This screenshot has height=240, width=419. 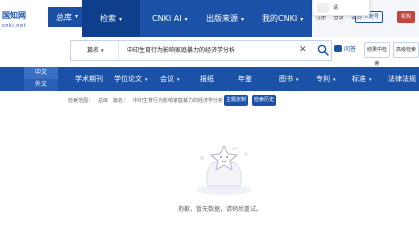 What do you see at coordinates (224, 170) in the screenshot?
I see `empty-state-illustration` at bounding box center [224, 170].